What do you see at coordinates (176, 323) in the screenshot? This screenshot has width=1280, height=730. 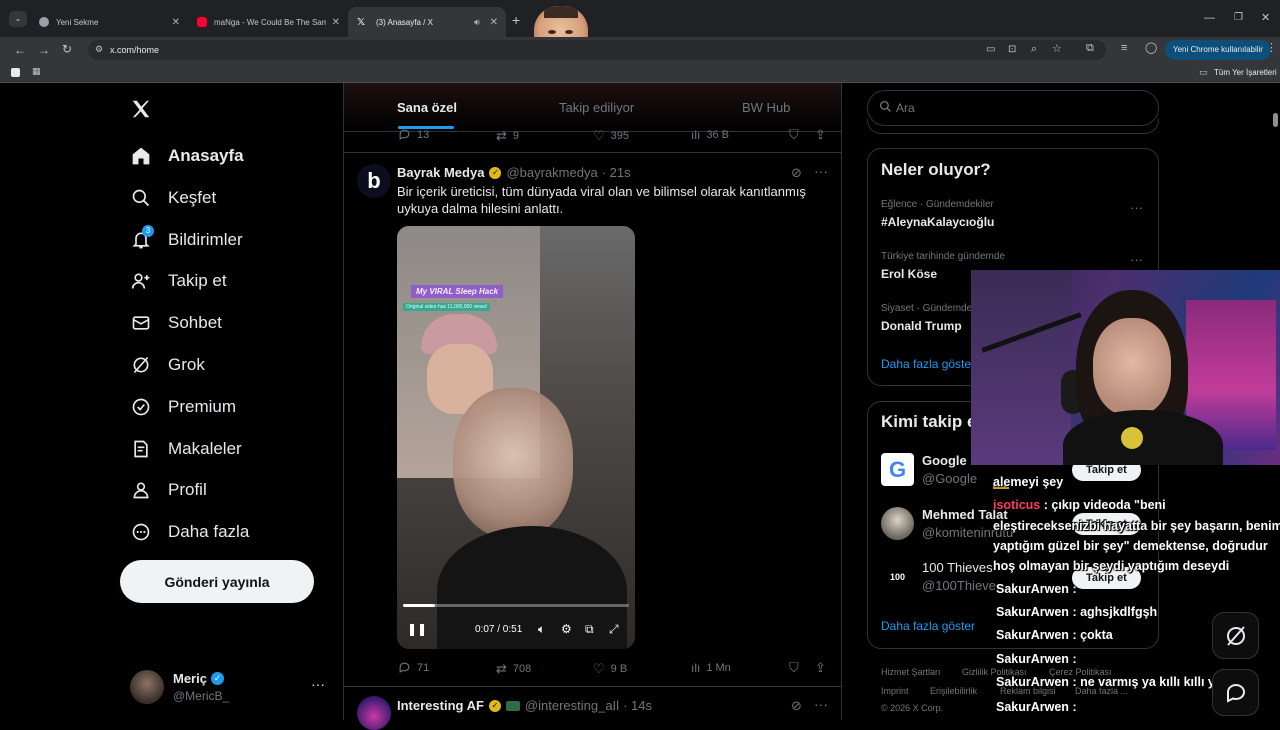 I see `nav-item-chat: Sohbet` at bounding box center [176, 323].